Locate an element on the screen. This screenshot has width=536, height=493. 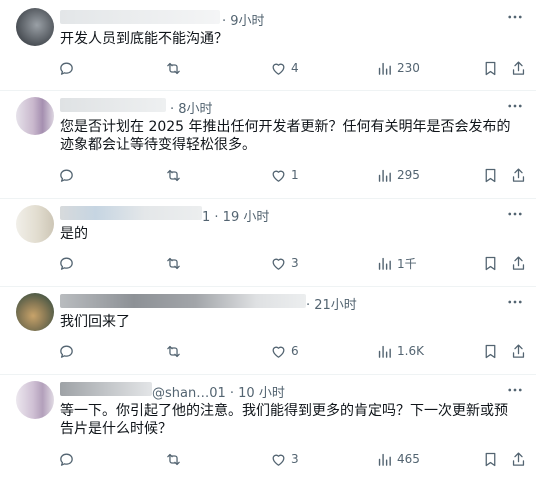
view-count: 1千 is located at coordinates (407, 263).